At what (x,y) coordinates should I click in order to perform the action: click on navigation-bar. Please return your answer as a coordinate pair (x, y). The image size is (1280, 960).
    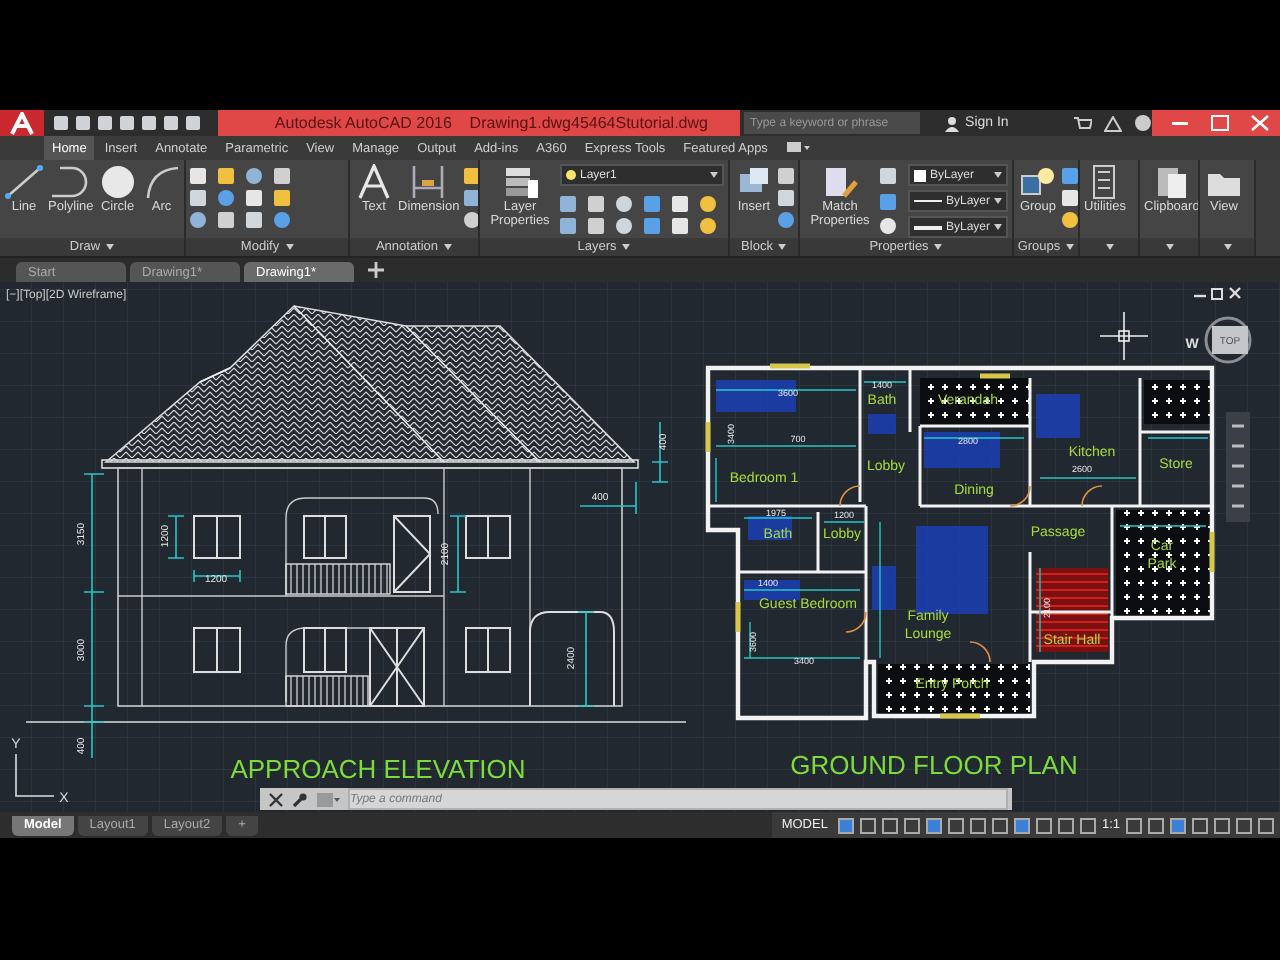
    Looking at the image, I should click on (1238, 467).